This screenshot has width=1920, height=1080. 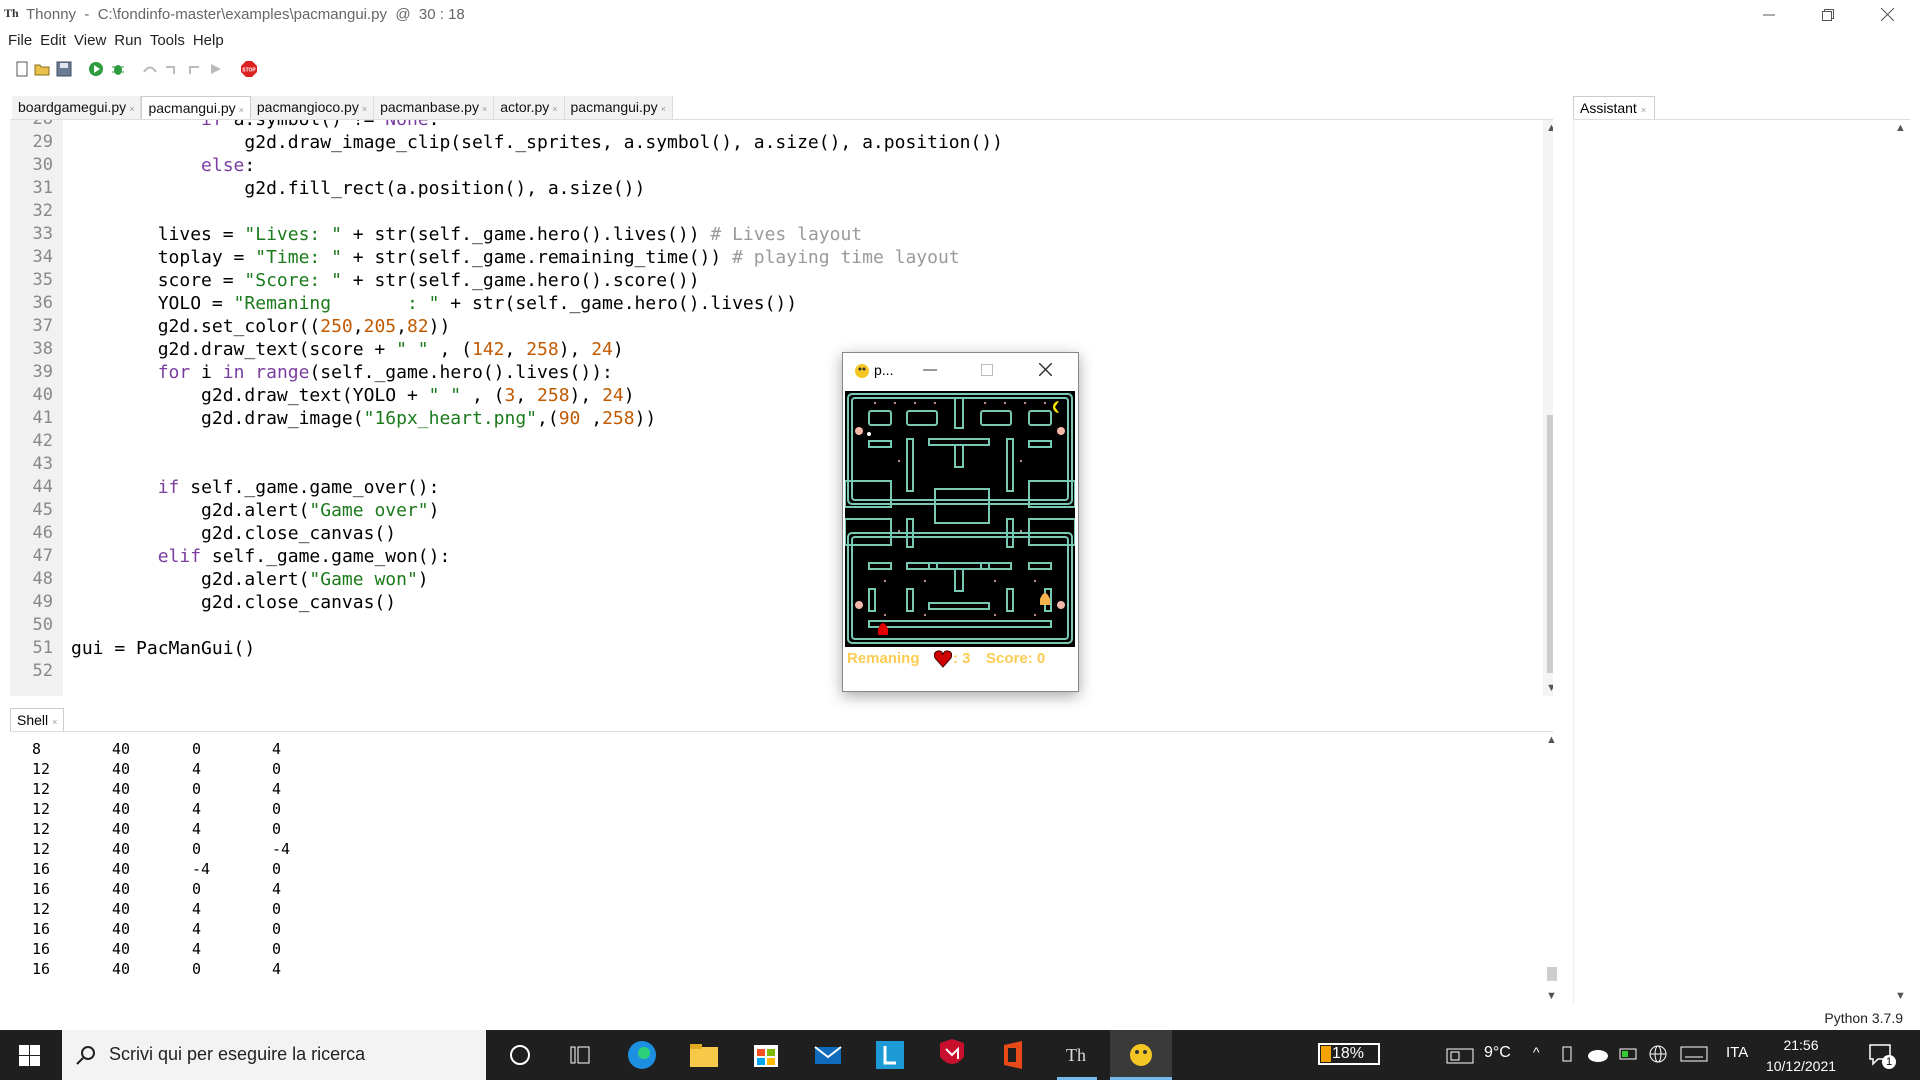 I want to click on cortana-icon, so click(x=520, y=1055).